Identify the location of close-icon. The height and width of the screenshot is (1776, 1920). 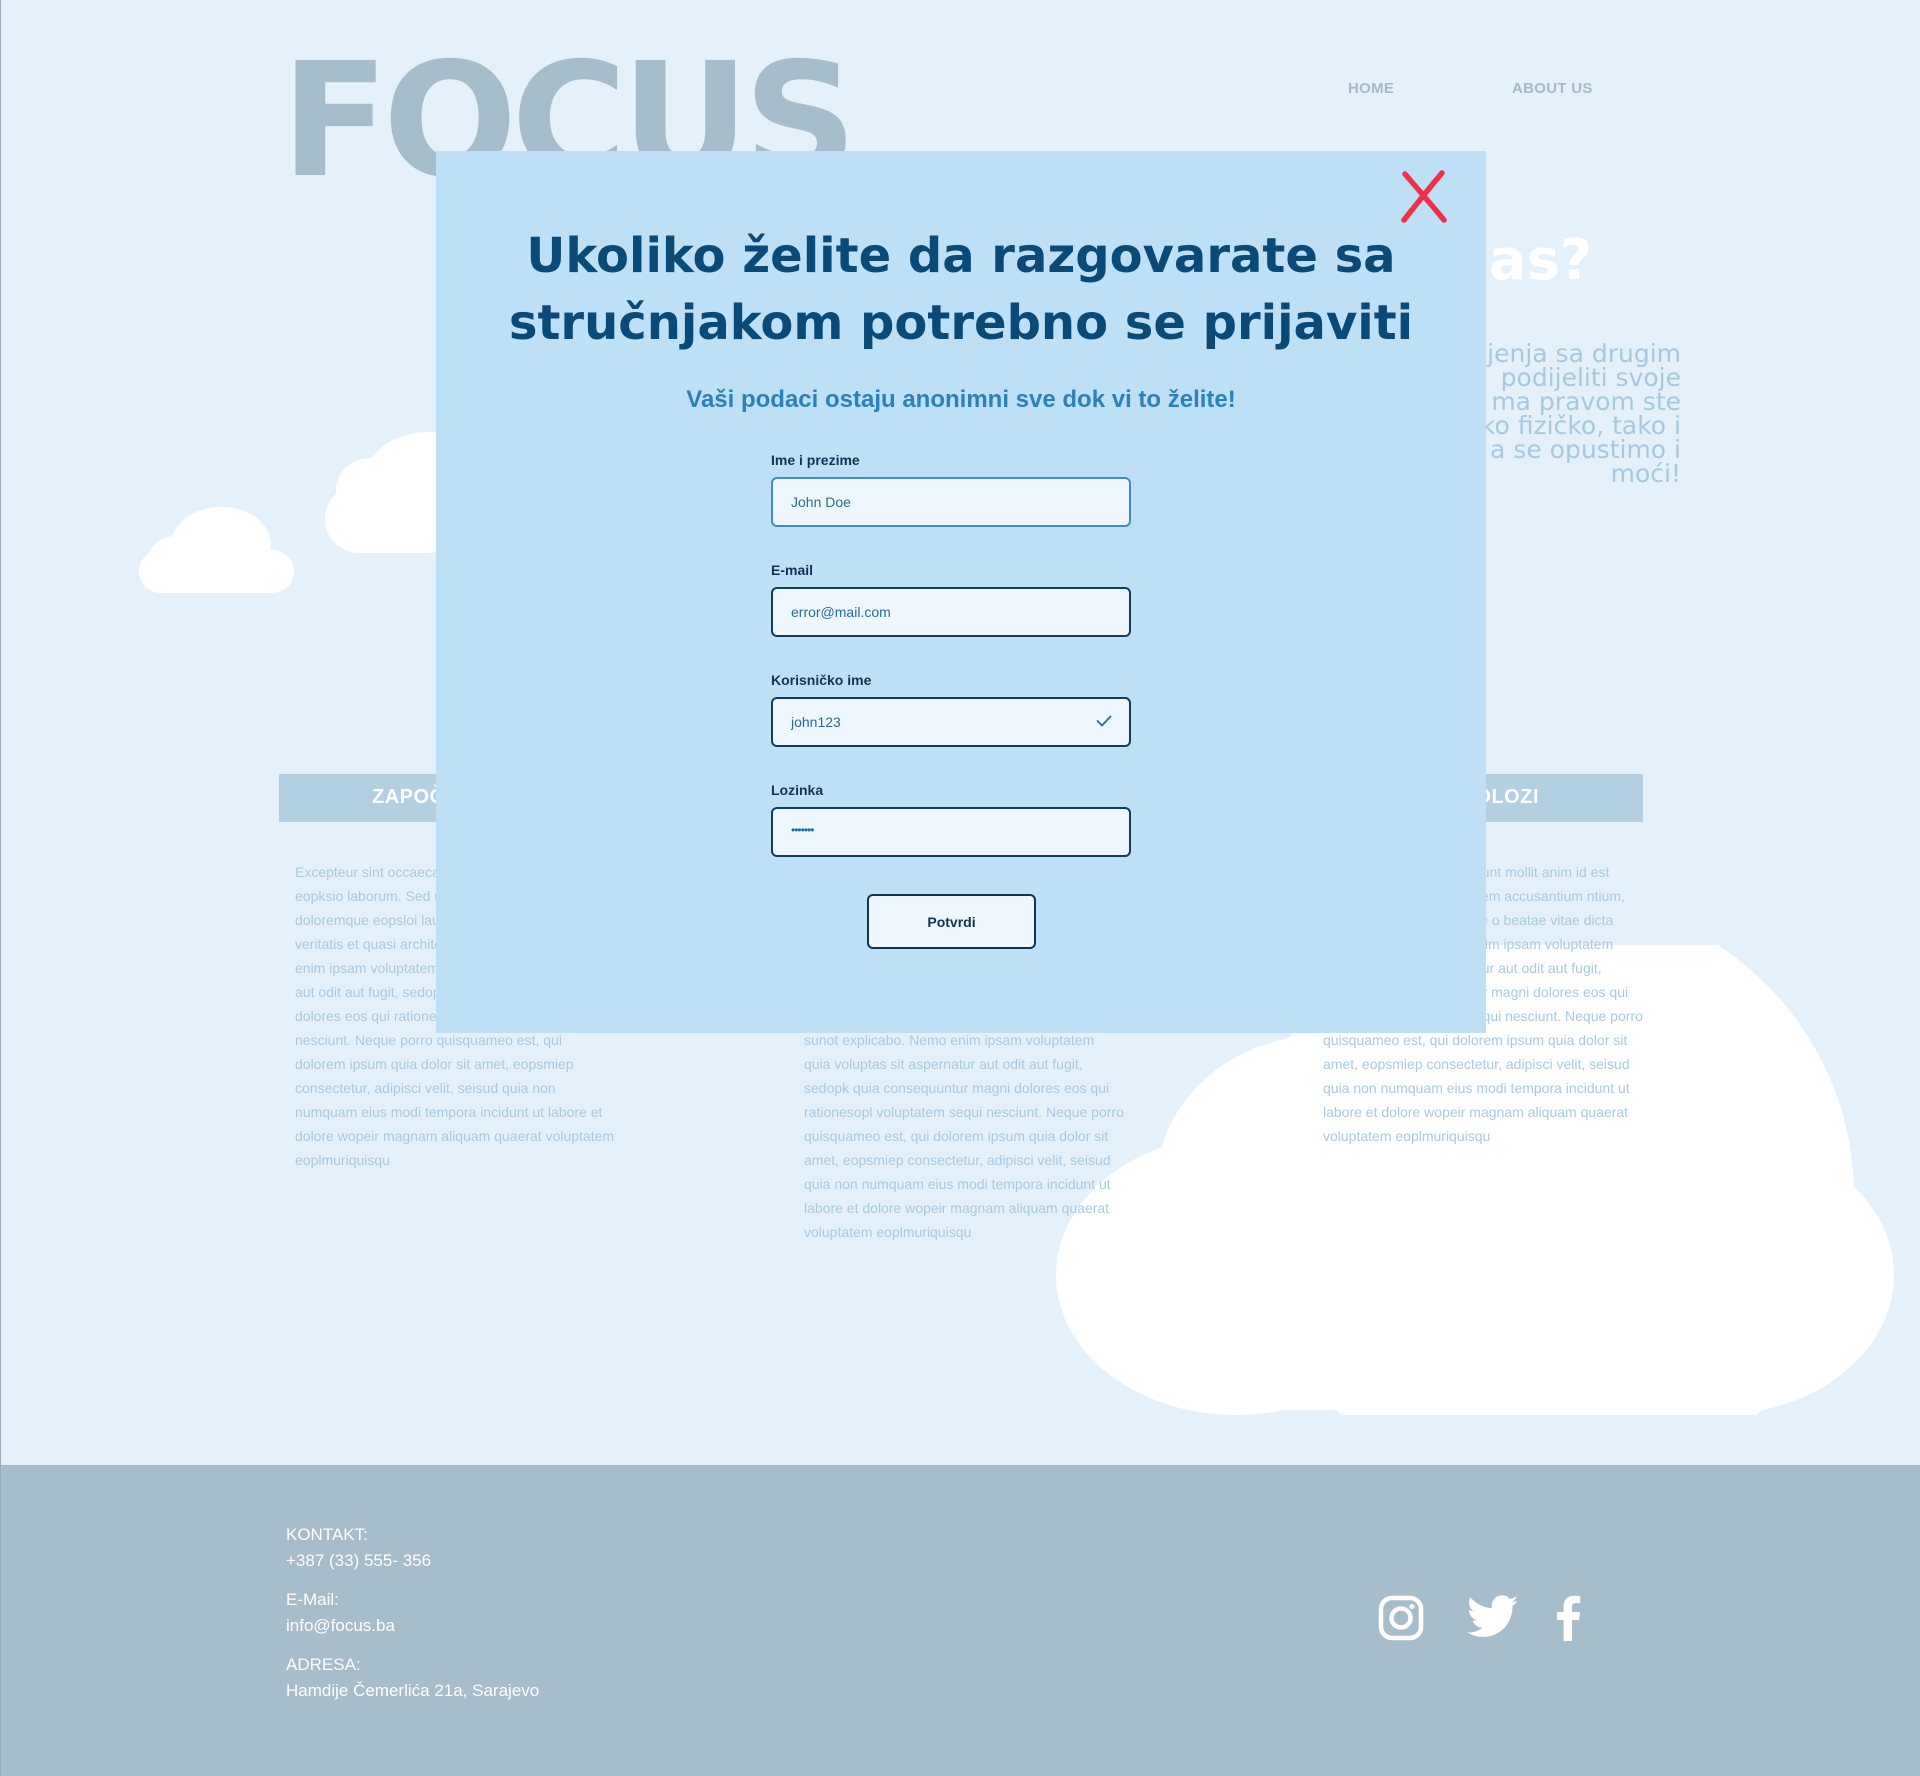
(1424, 197).